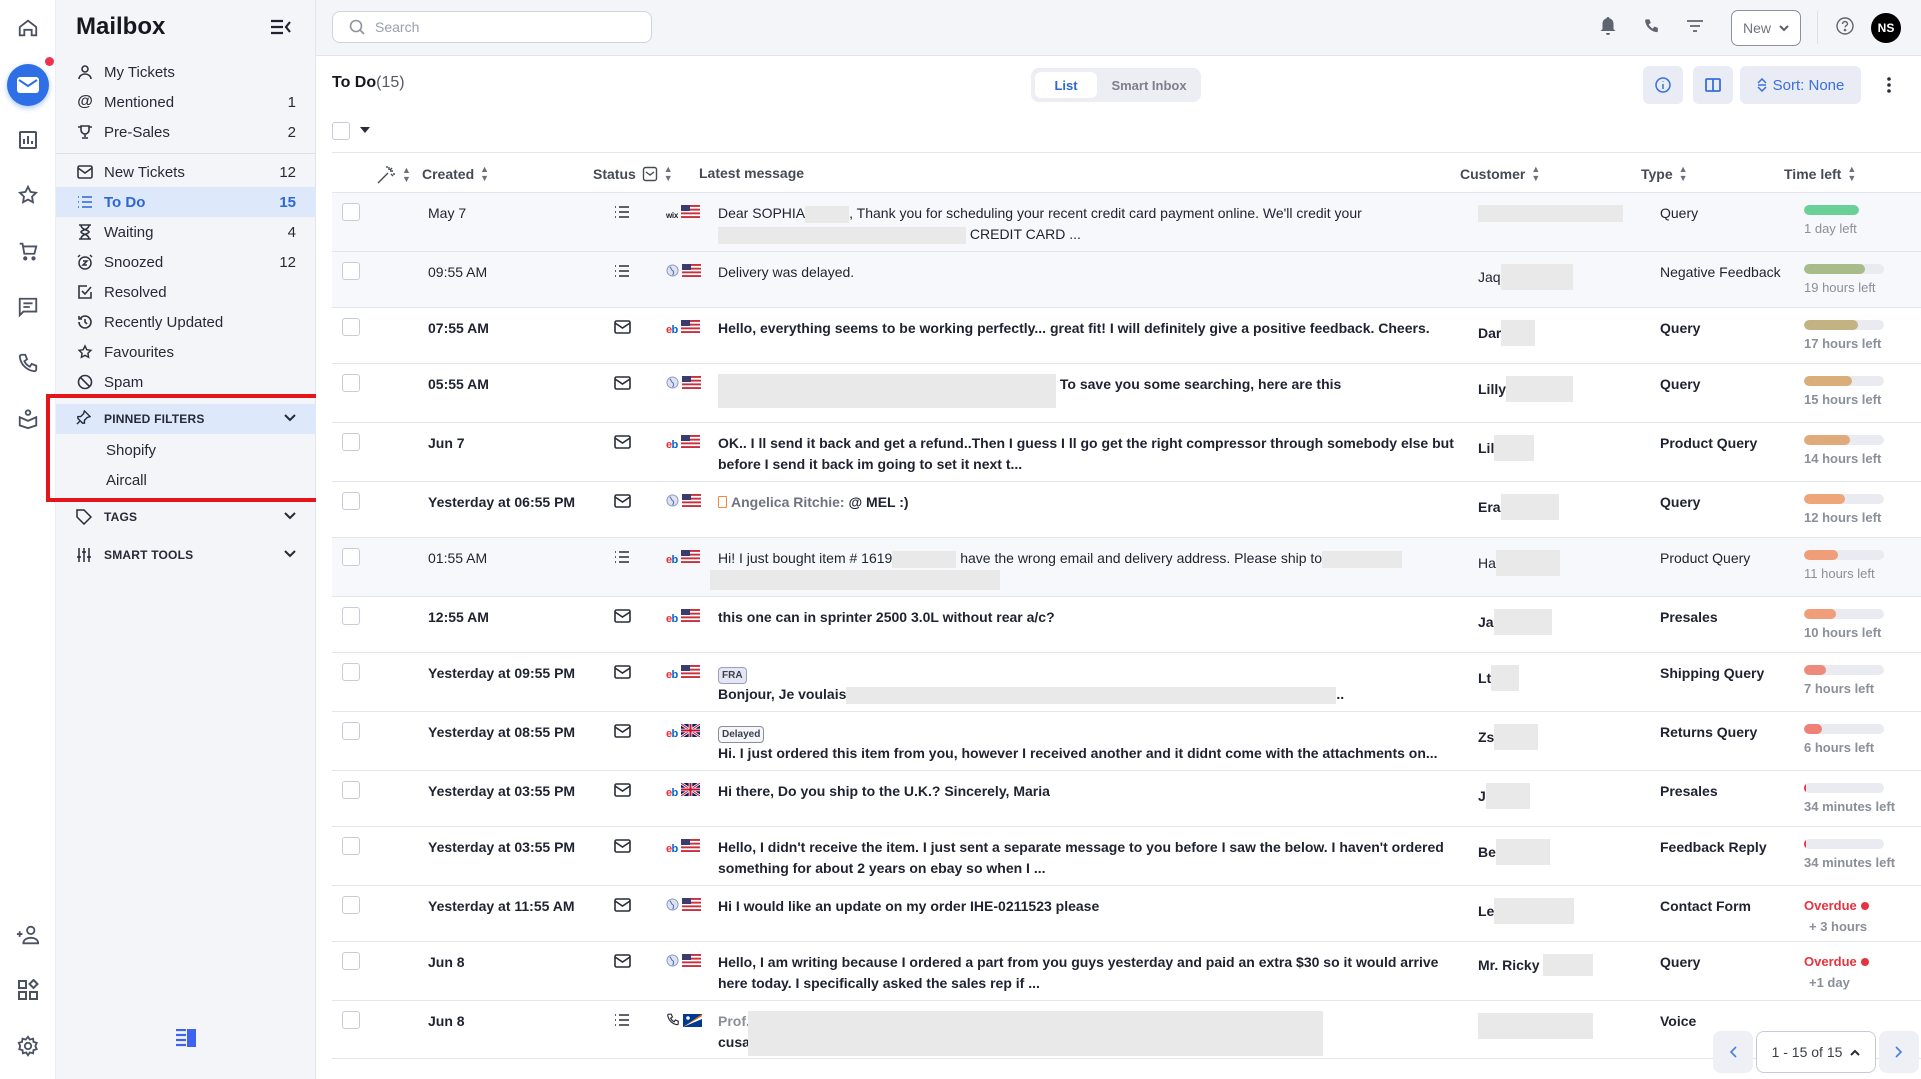 Image resolution: width=1921 pixels, height=1079 pixels. What do you see at coordinates (1889, 85) in the screenshot?
I see `more-options-icon` at bounding box center [1889, 85].